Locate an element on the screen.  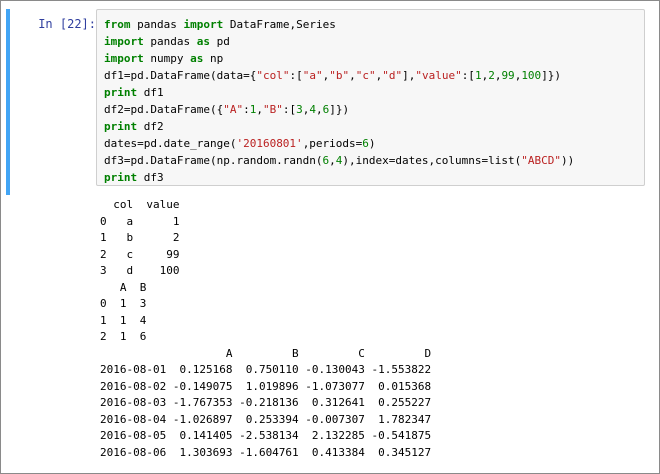
code-token: 1 is located at coordinates (478, 75).